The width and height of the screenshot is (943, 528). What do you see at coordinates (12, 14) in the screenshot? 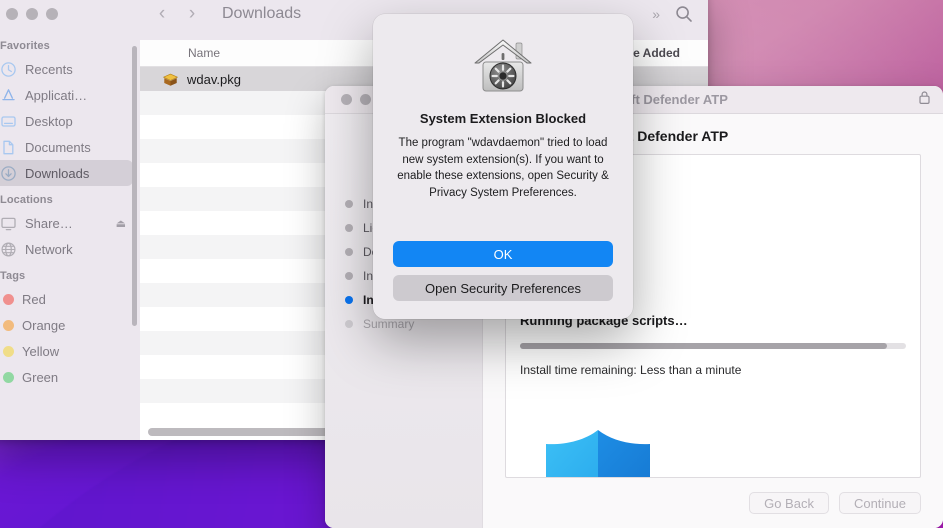
I see `close-button` at bounding box center [12, 14].